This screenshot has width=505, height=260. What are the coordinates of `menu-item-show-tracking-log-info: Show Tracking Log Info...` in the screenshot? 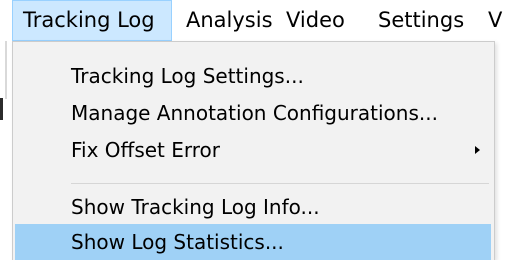 It's located at (253, 207).